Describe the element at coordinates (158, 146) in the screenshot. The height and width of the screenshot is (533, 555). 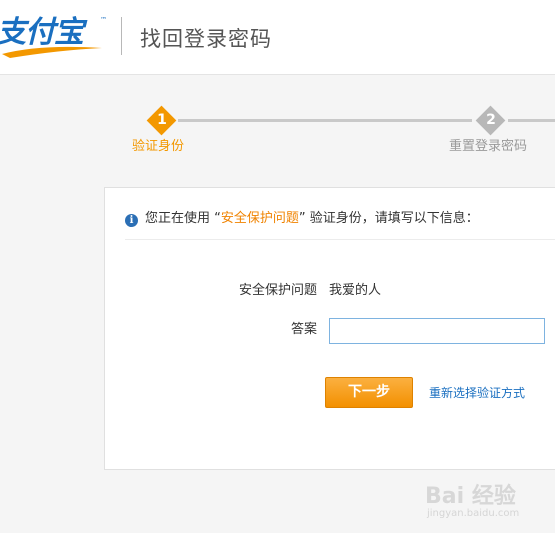
I see `step-1-label: 验证身份` at that location.